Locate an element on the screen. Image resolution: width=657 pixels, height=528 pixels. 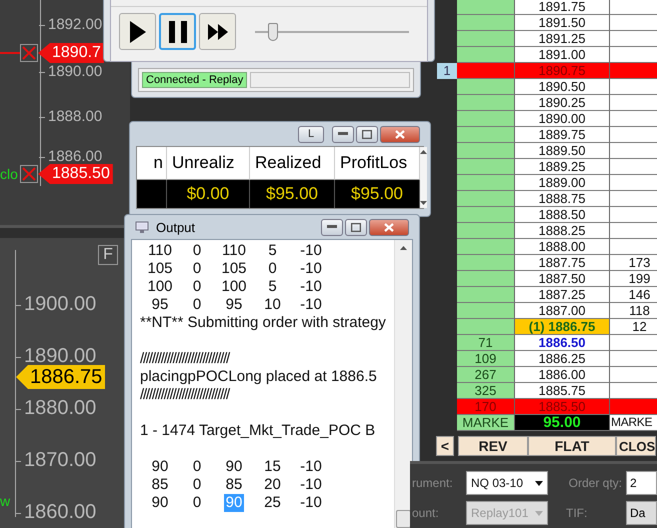
ask-cell: 146 is located at coordinates (633, 295).